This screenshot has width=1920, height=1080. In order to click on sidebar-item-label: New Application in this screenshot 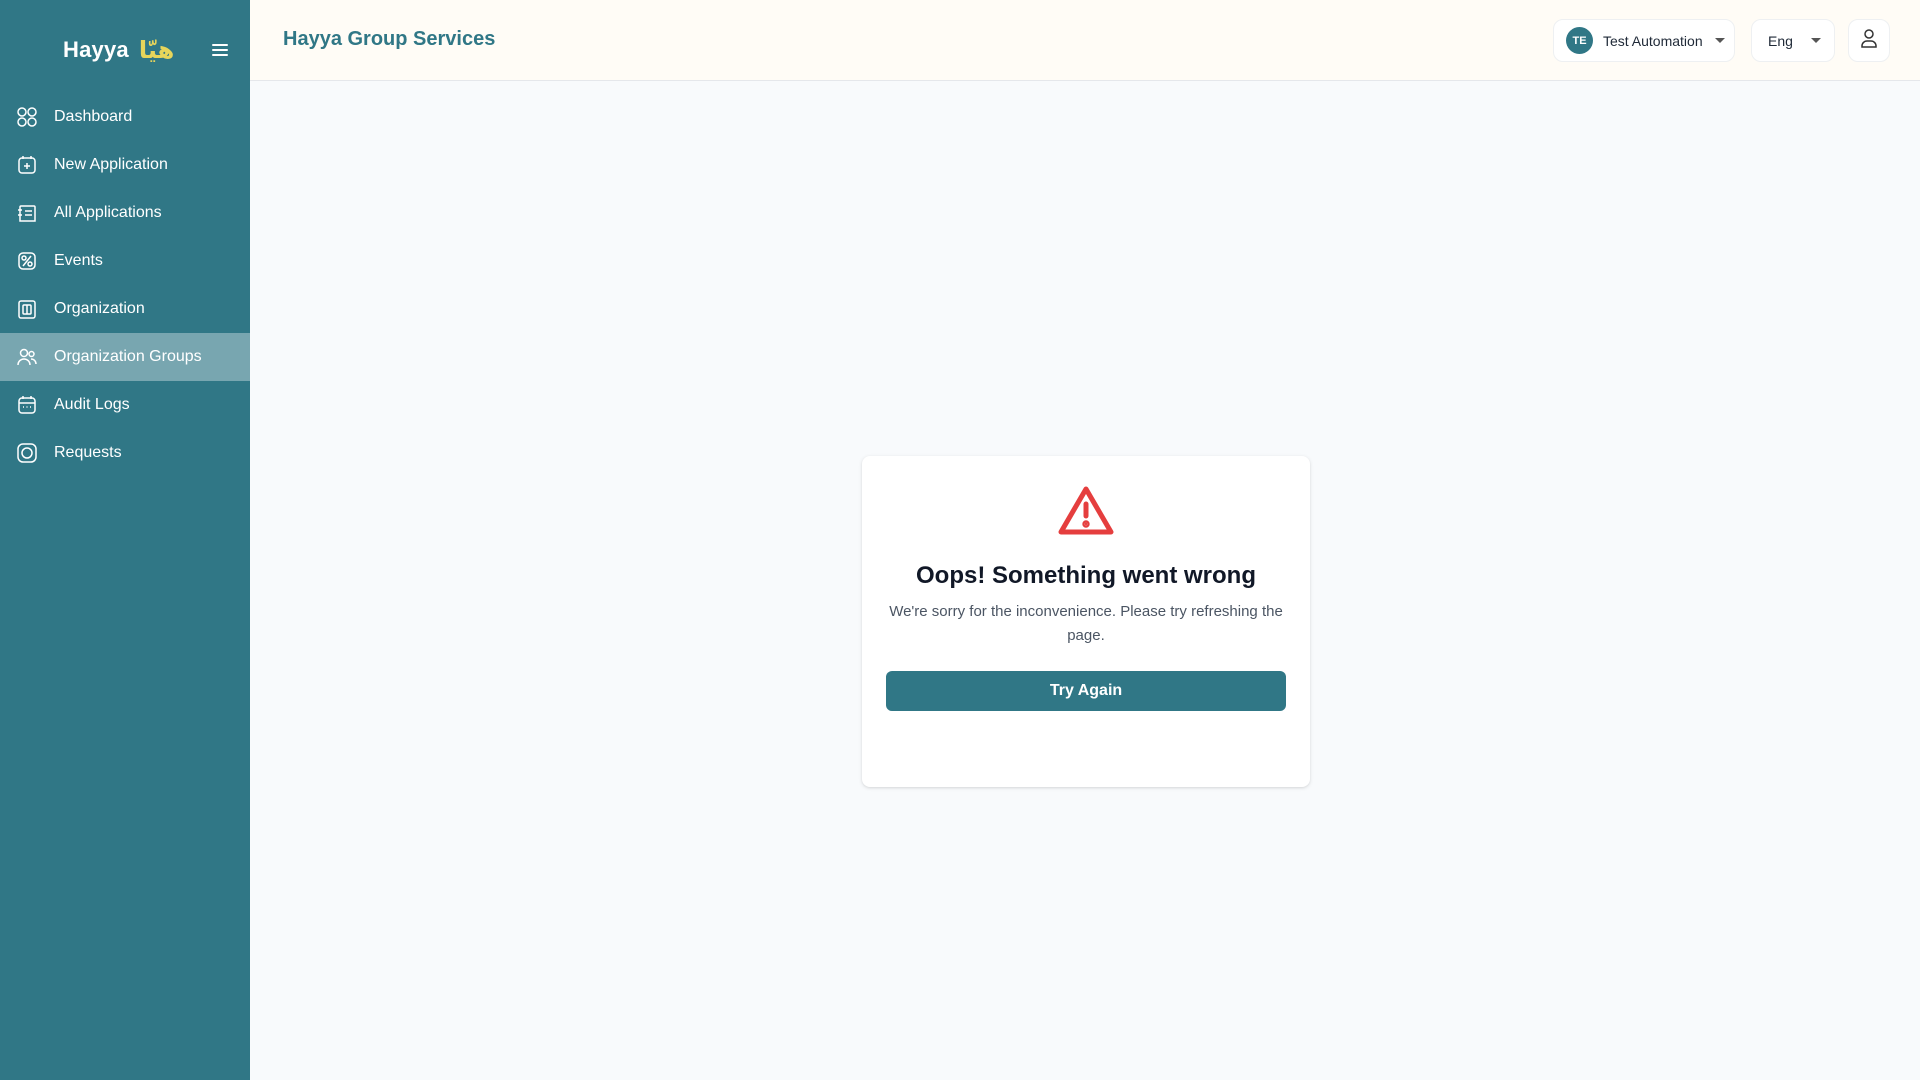, I will do `click(111, 164)`.